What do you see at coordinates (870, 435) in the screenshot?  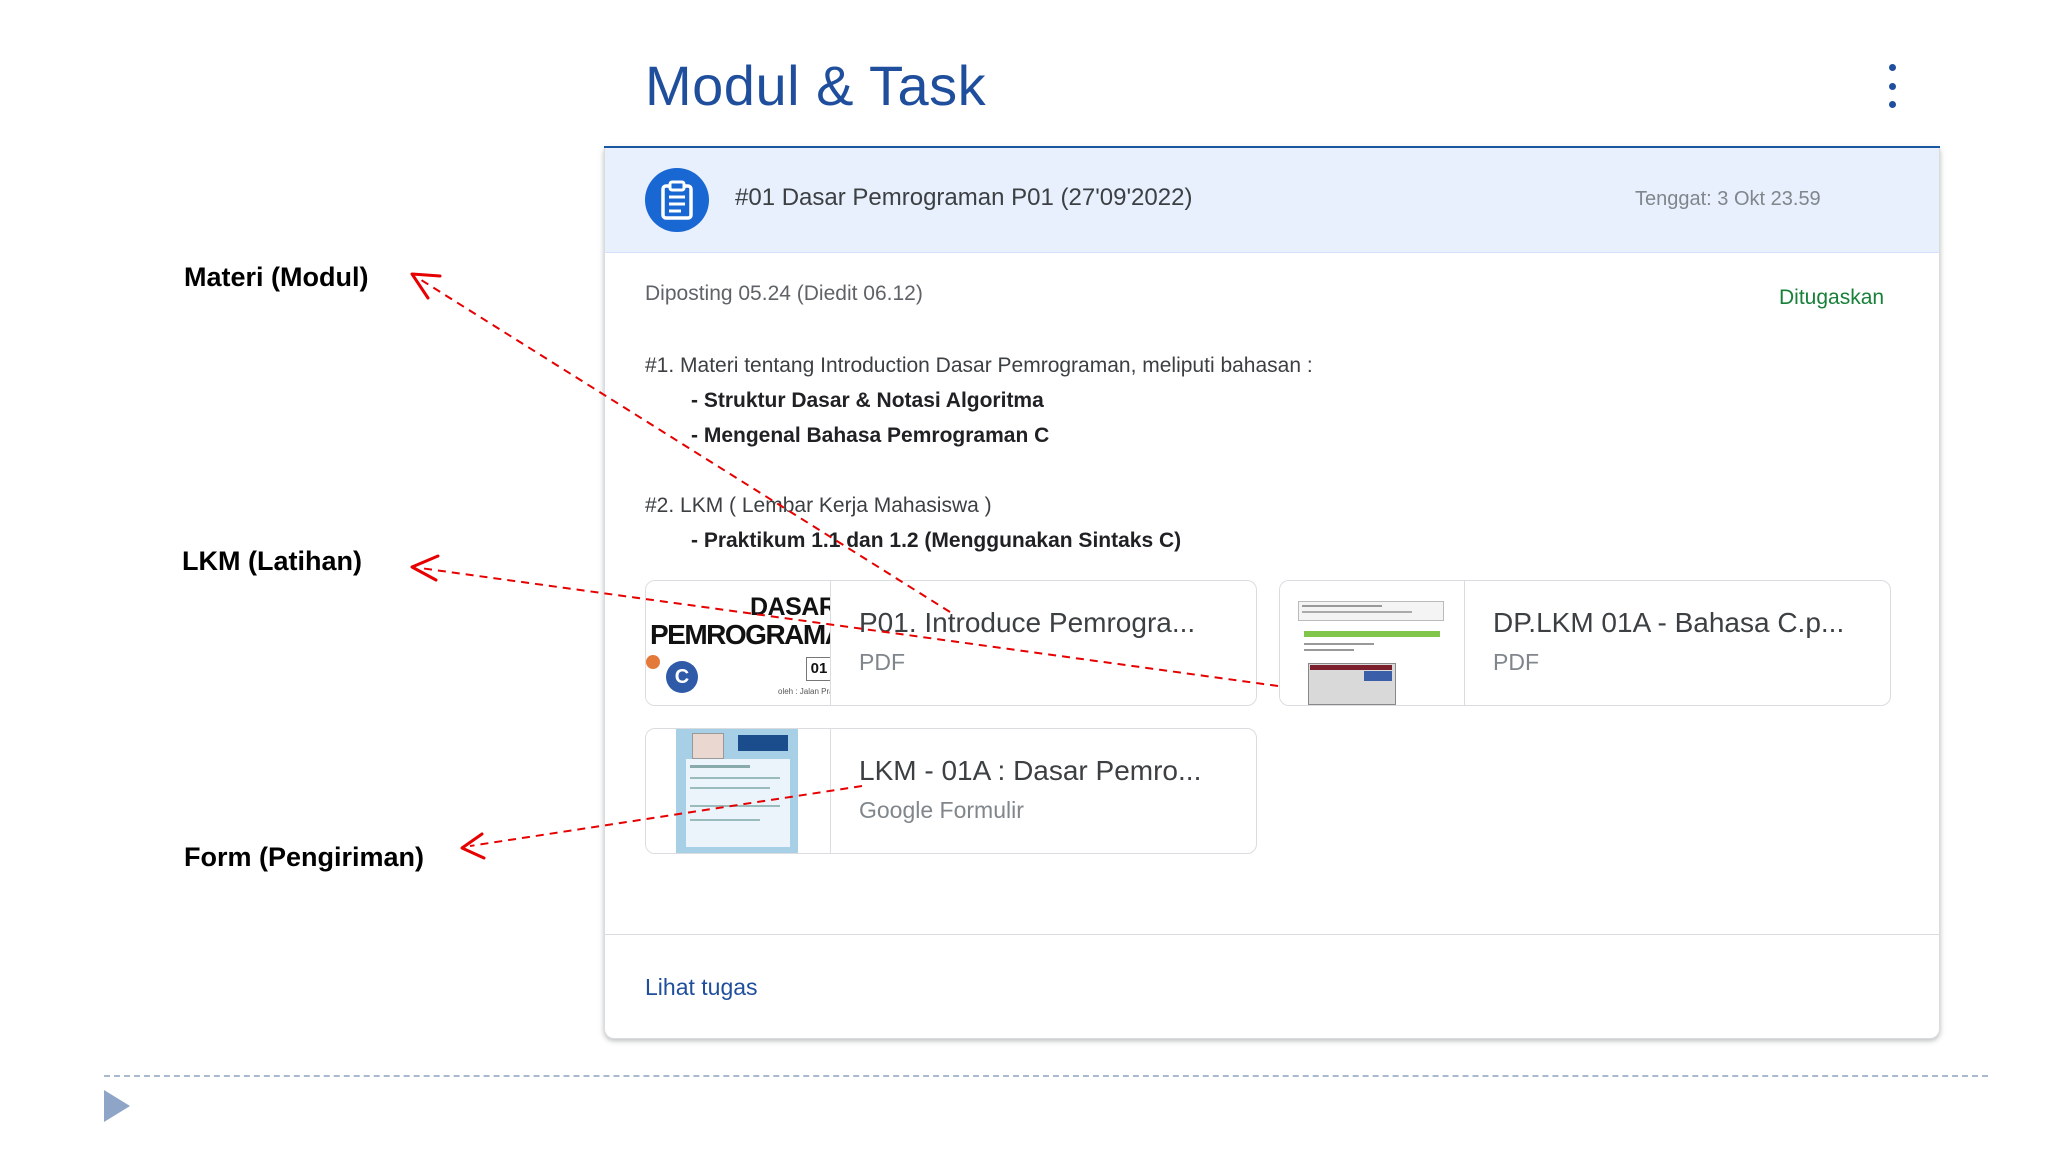 I see `description-bullet: - Mengenal Bahasa Pemrograman C` at bounding box center [870, 435].